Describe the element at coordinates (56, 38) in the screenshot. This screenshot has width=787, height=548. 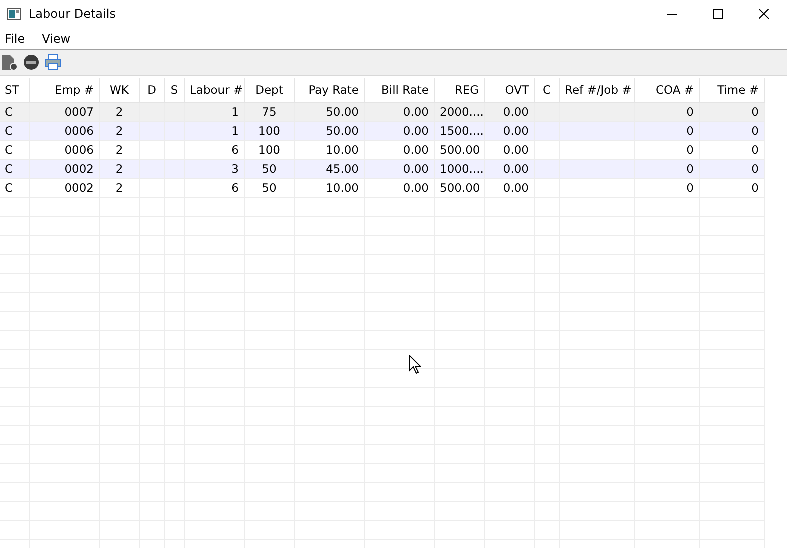
I see `menu-item: View` at that location.